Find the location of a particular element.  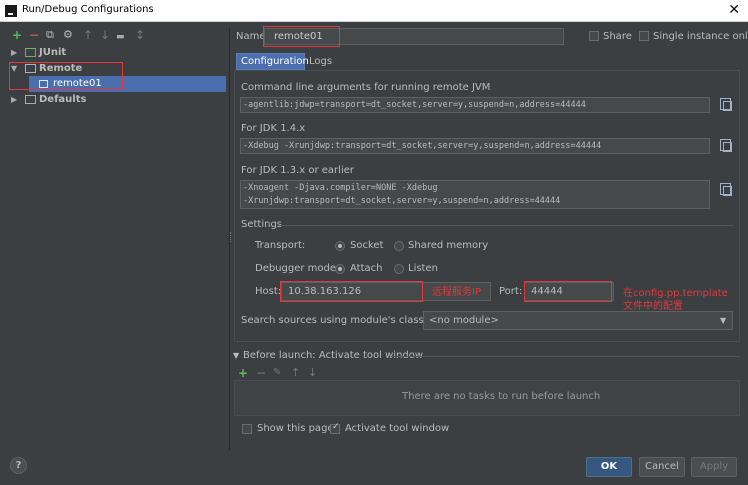

remote-highlight-box is located at coordinates (66, 76).